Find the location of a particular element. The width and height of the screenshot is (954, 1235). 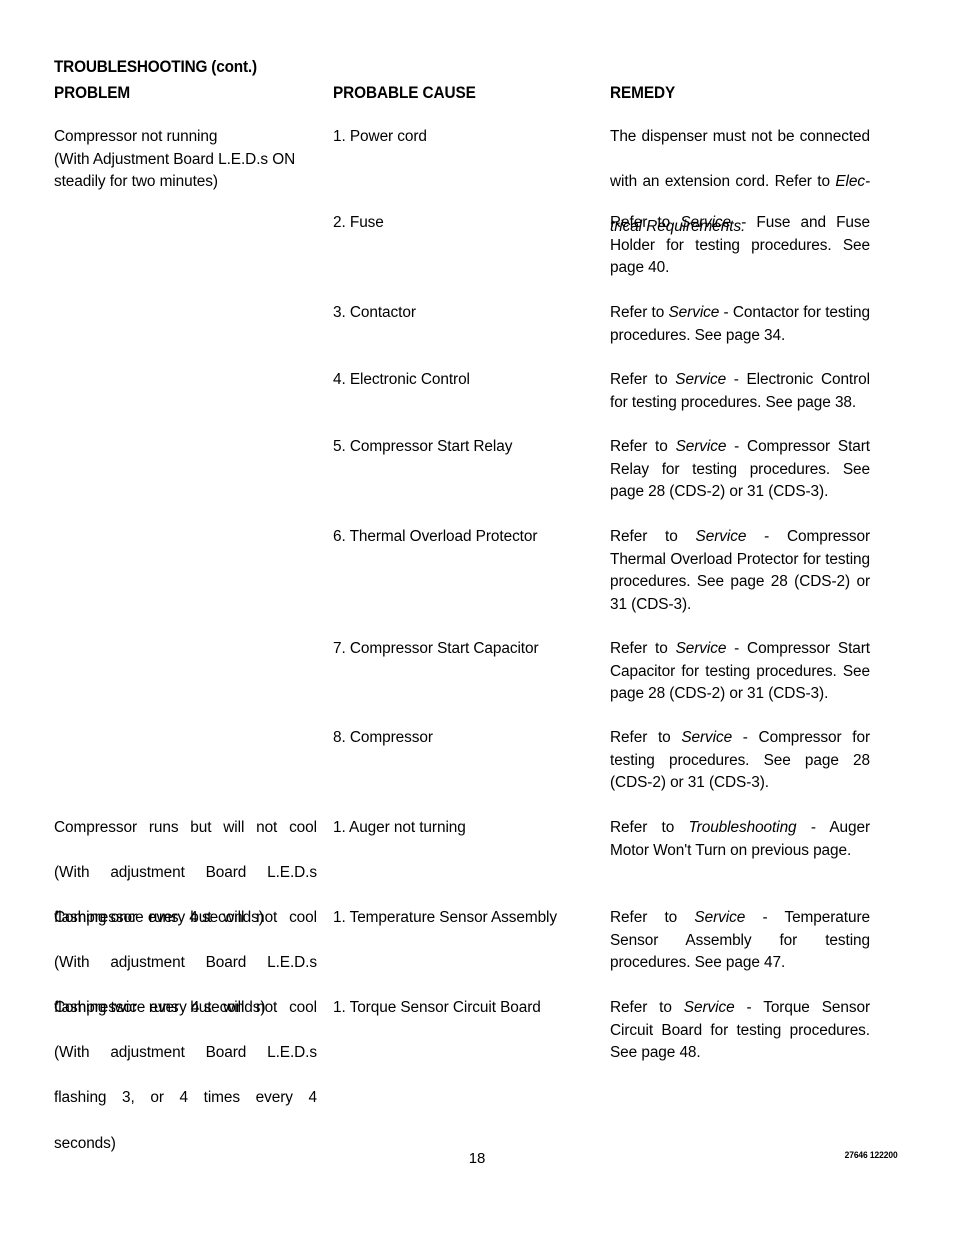

document-code: 27646 122200 is located at coordinates (871, 1155).